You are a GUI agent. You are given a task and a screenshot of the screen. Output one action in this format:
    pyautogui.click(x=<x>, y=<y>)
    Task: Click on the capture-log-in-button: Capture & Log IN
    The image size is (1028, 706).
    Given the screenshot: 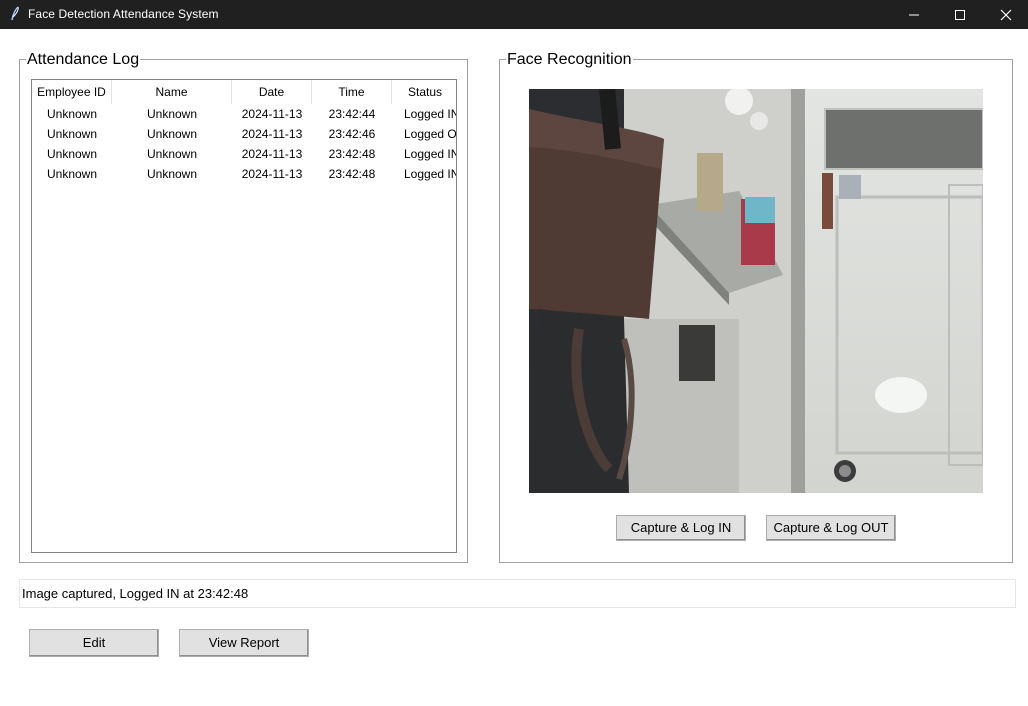 What is the action you would take?
    pyautogui.click(x=681, y=528)
    